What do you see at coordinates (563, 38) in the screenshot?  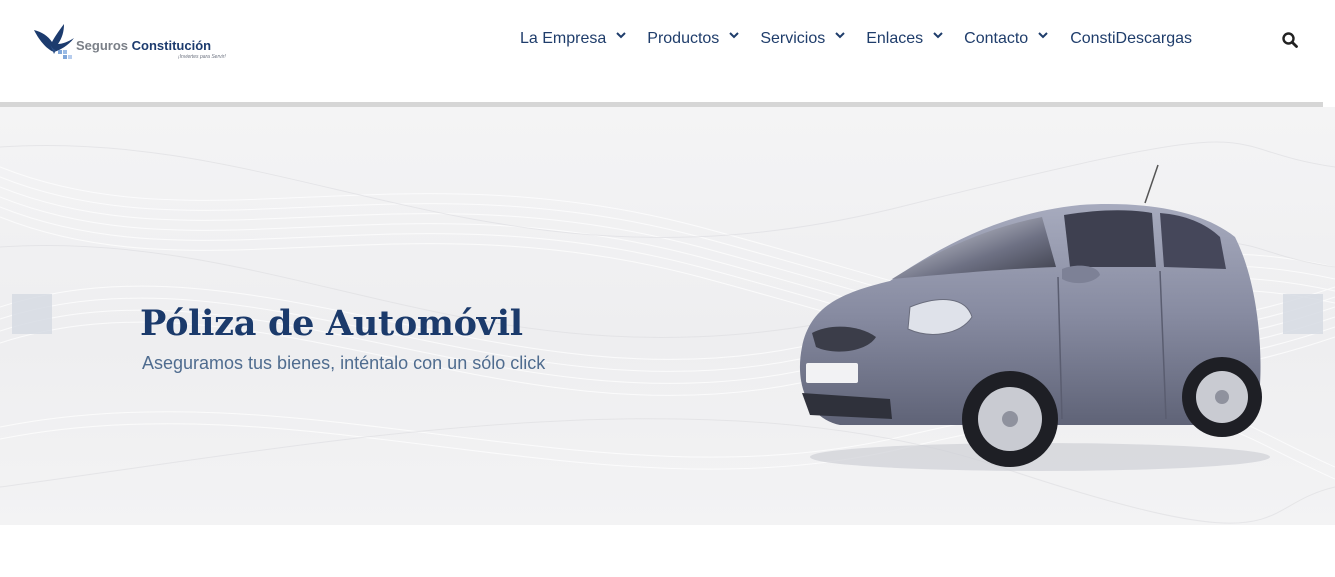 I see `nav-label: La Empresa` at bounding box center [563, 38].